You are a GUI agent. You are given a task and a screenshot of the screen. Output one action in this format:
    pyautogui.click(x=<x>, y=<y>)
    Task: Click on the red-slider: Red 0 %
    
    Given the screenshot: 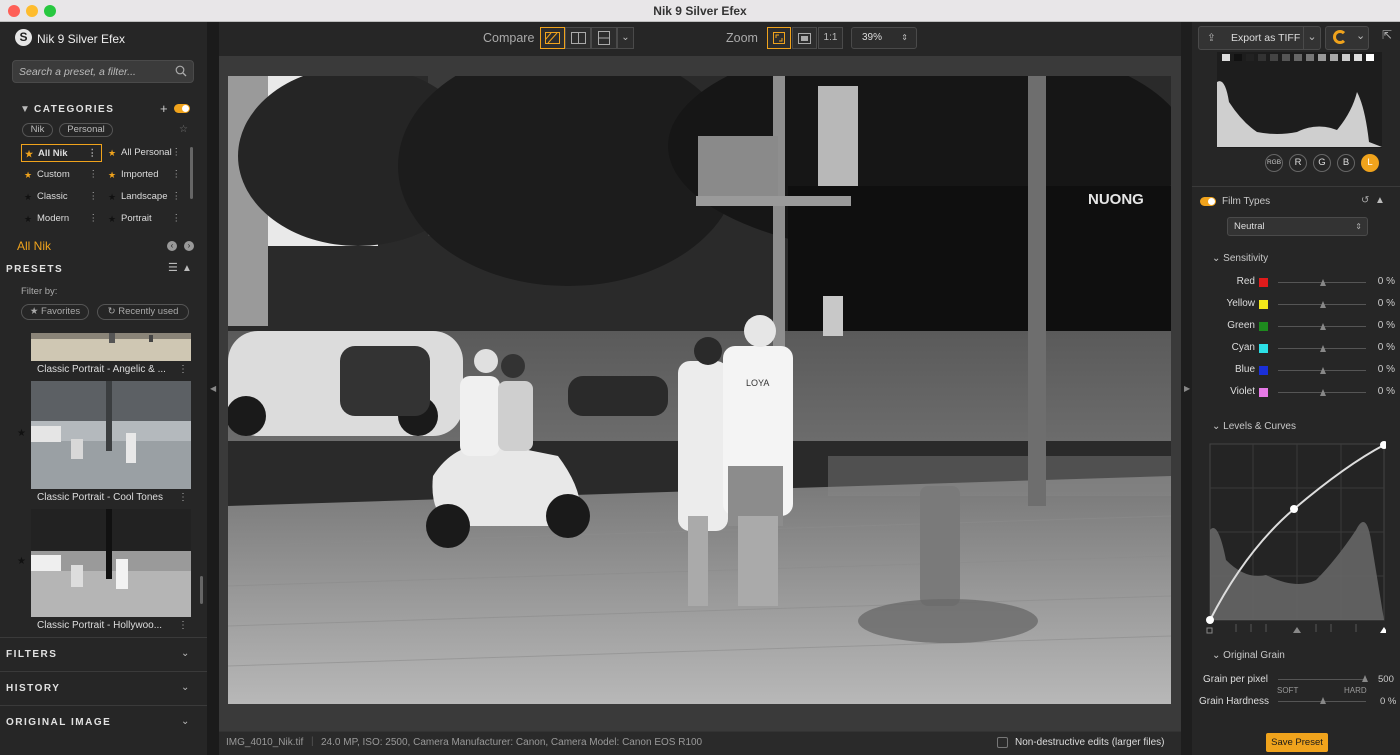 What is the action you would take?
    pyautogui.click(x=1297, y=283)
    